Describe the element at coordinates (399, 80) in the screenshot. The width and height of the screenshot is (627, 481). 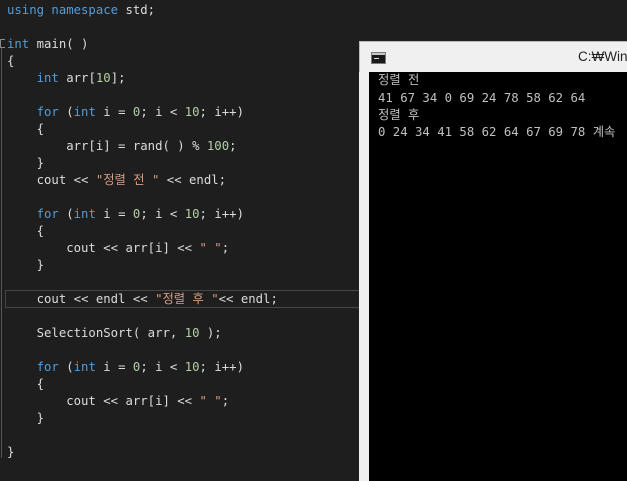
I see `console-line: 정렬 전` at that location.